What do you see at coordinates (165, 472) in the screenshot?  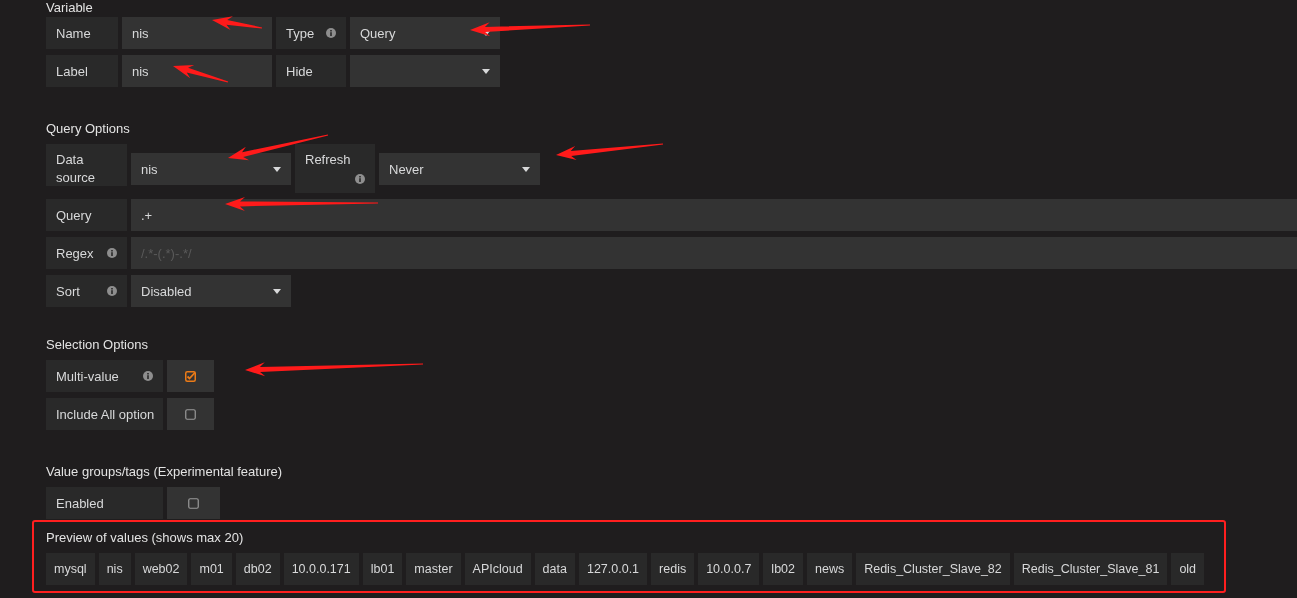 I see `section-title: Value groups/tags (Experimental feature)` at bounding box center [165, 472].